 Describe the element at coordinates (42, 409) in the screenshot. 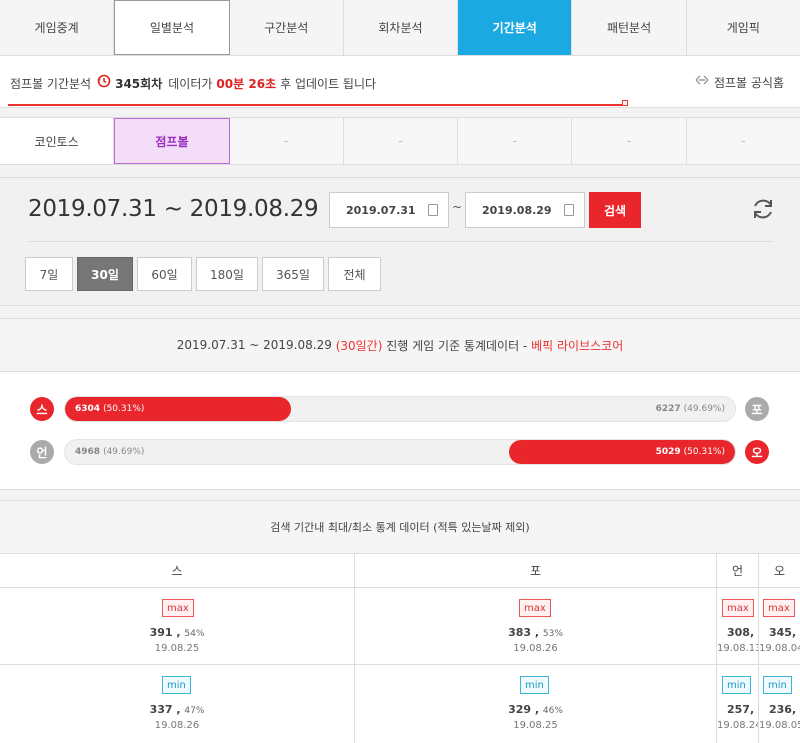

I see `side-icon-s: 스` at that location.